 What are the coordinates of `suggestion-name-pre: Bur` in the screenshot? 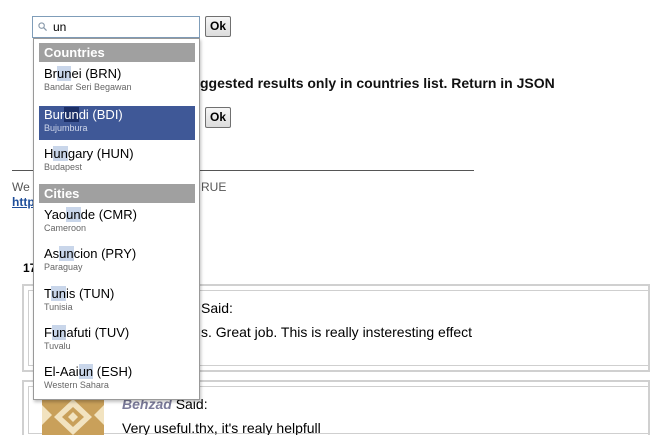 It's located at (54, 114).